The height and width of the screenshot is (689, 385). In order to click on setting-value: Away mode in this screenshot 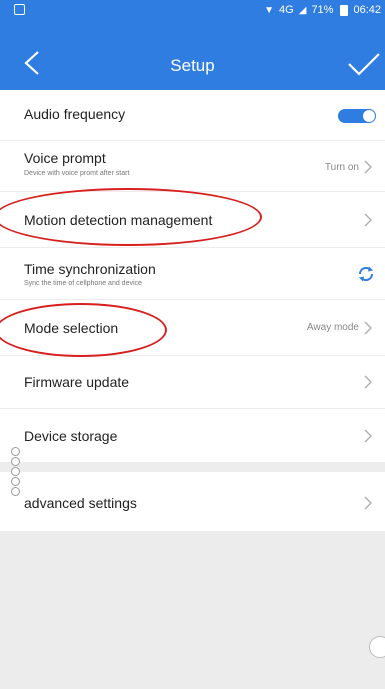, I will do `click(332, 327)`.